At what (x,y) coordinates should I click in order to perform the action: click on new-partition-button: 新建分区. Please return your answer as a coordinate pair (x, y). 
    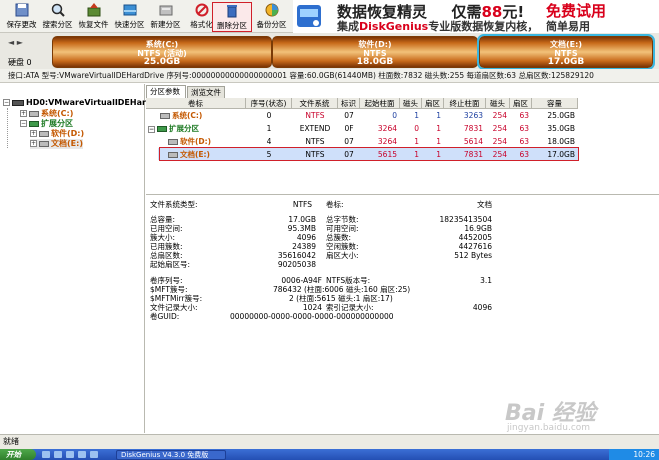
    Looking at the image, I should click on (165, 17).